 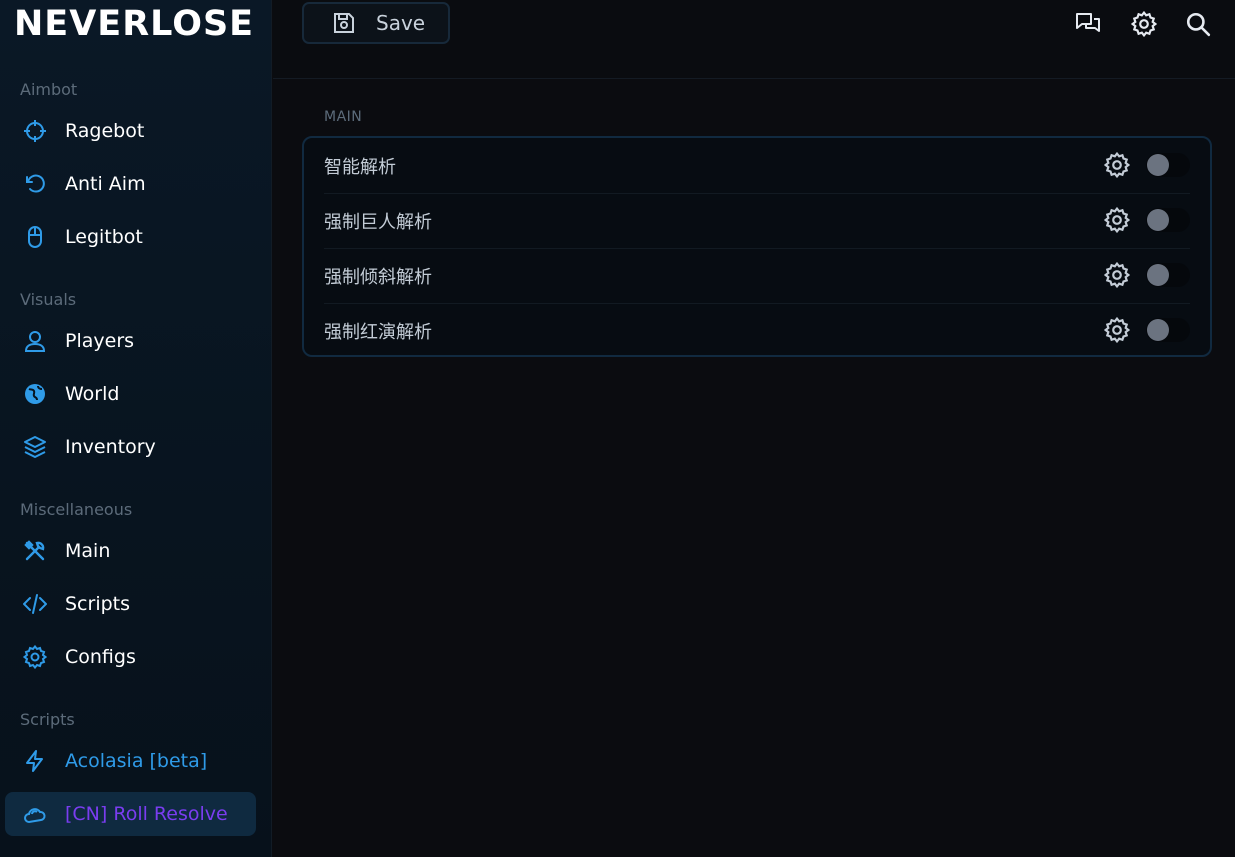 I want to click on settings-icon, so click(x=1144, y=24).